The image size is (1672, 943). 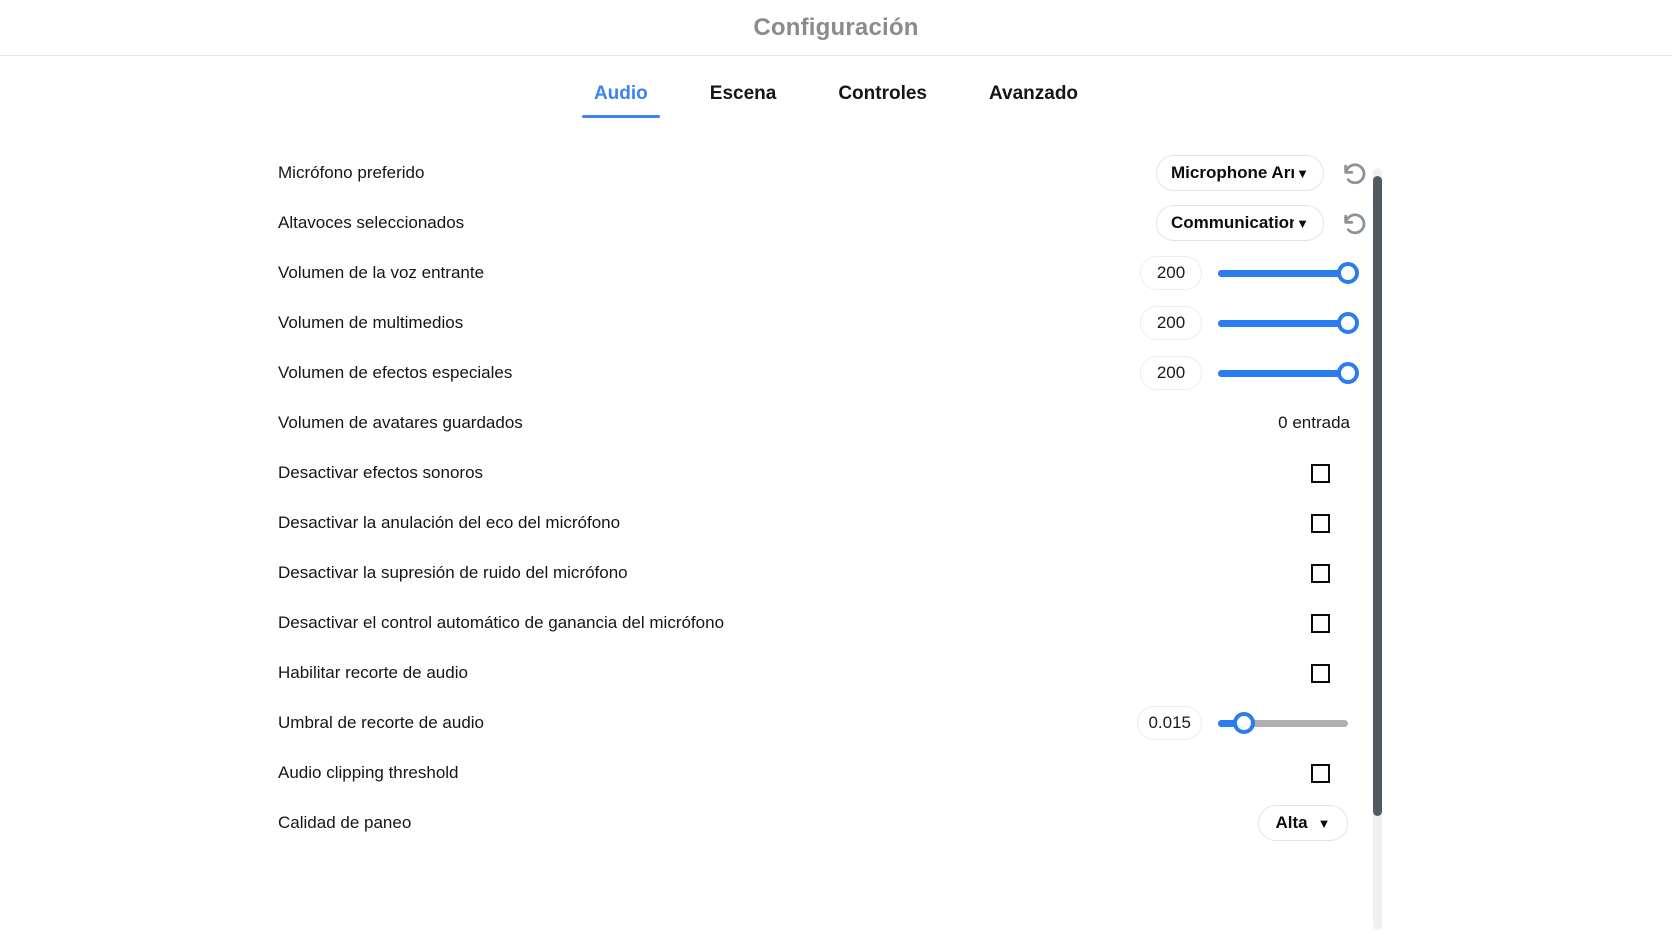 What do you see at coordinates (345, 822) in the screenshot?
I see `setting-label: Calidad de paneo` at bounding box center [345, 822].